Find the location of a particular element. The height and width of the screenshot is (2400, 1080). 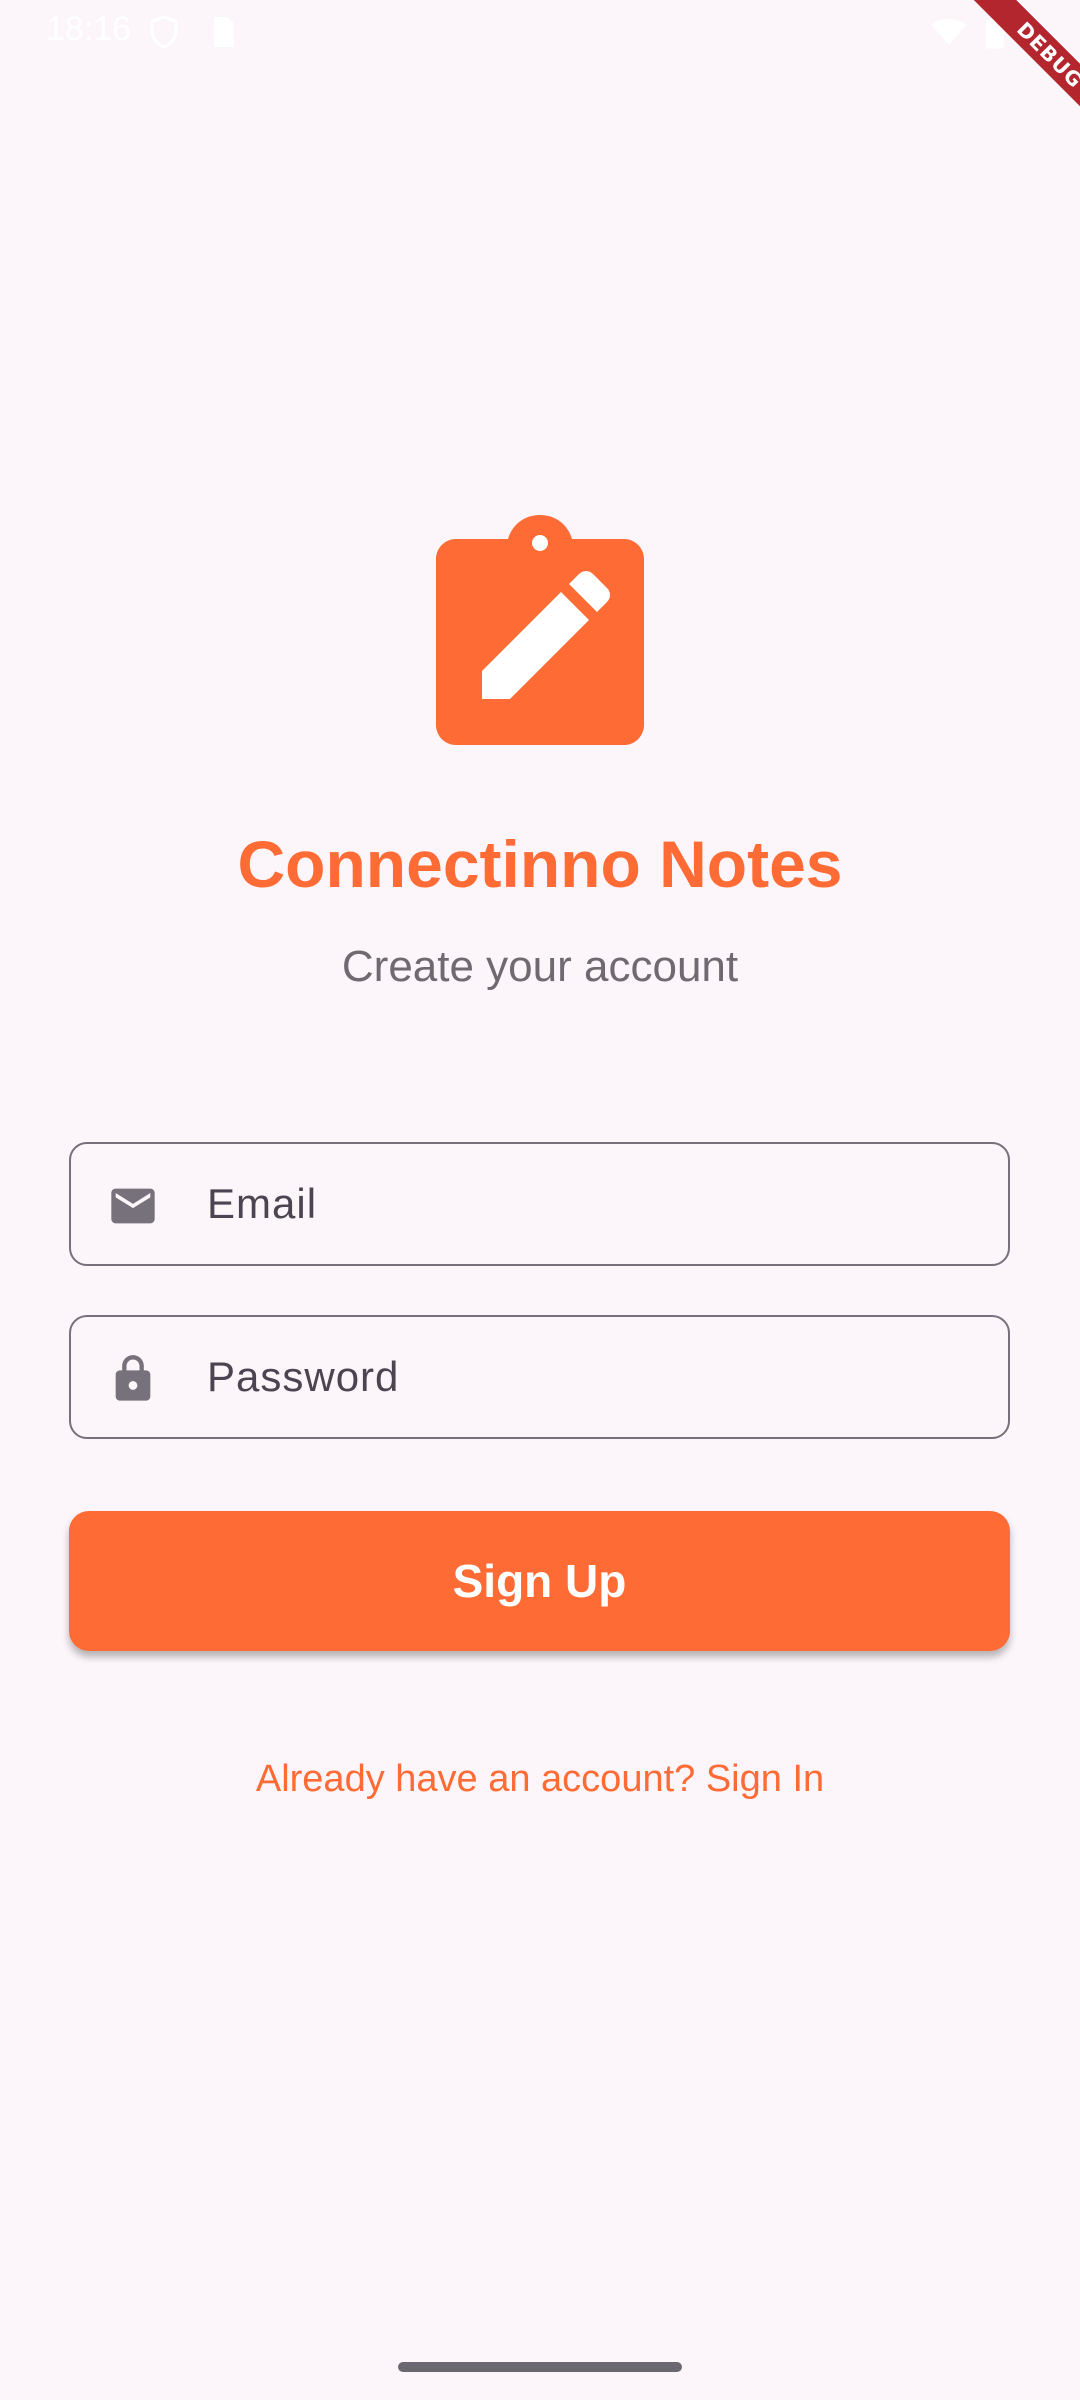

app-title: Connectinno Notes is located at coordinates (540, 864).